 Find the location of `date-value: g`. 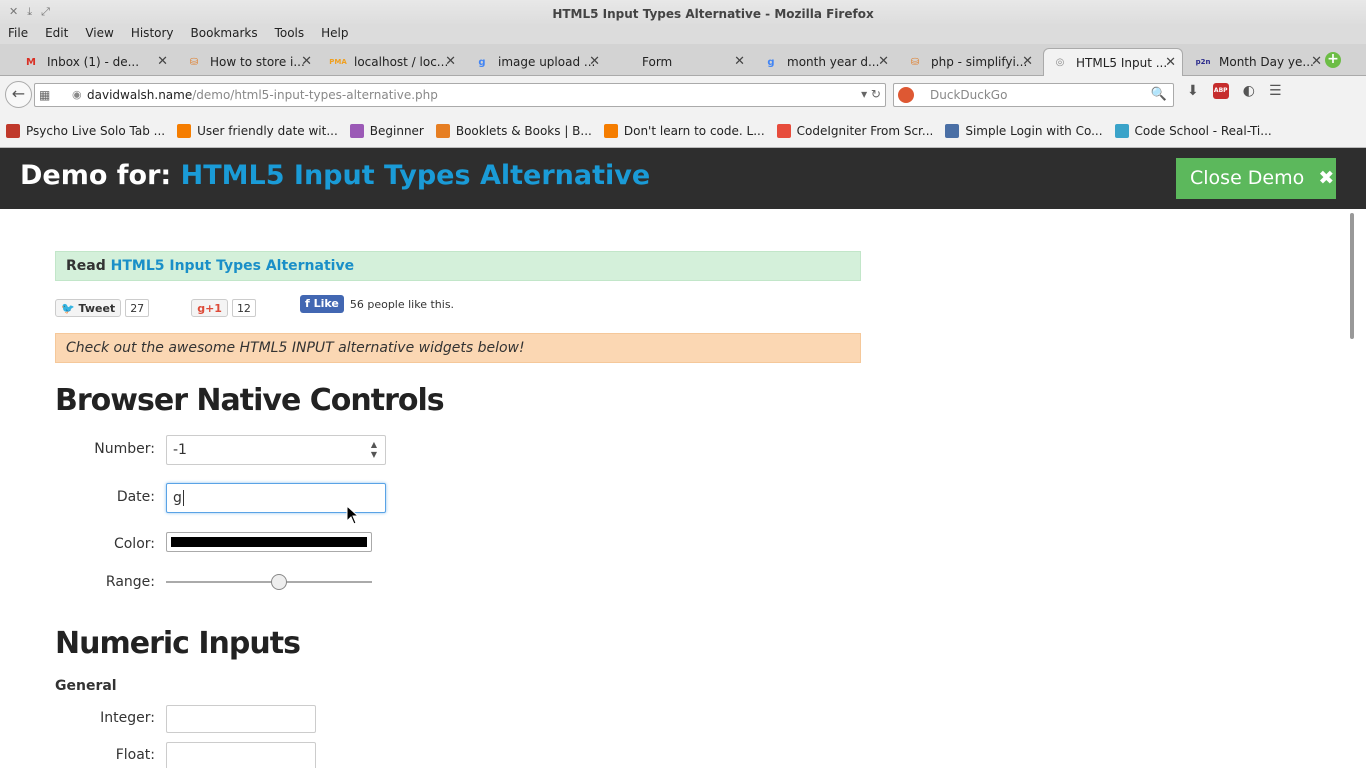

date-value: g is located at coordinates (177, 498).